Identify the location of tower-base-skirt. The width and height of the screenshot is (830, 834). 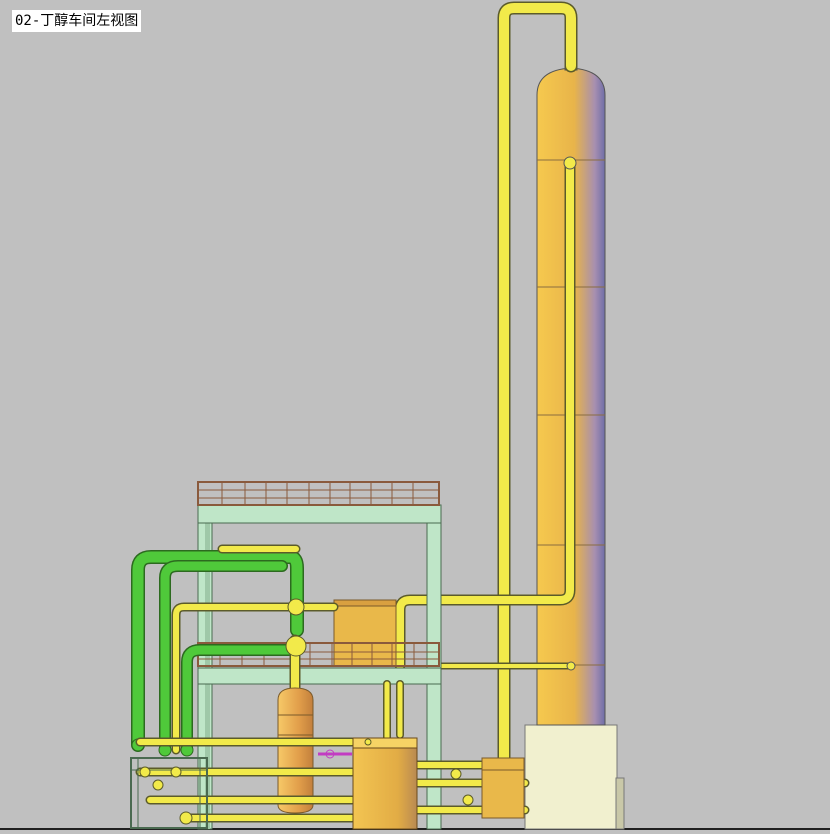
(571, 777).